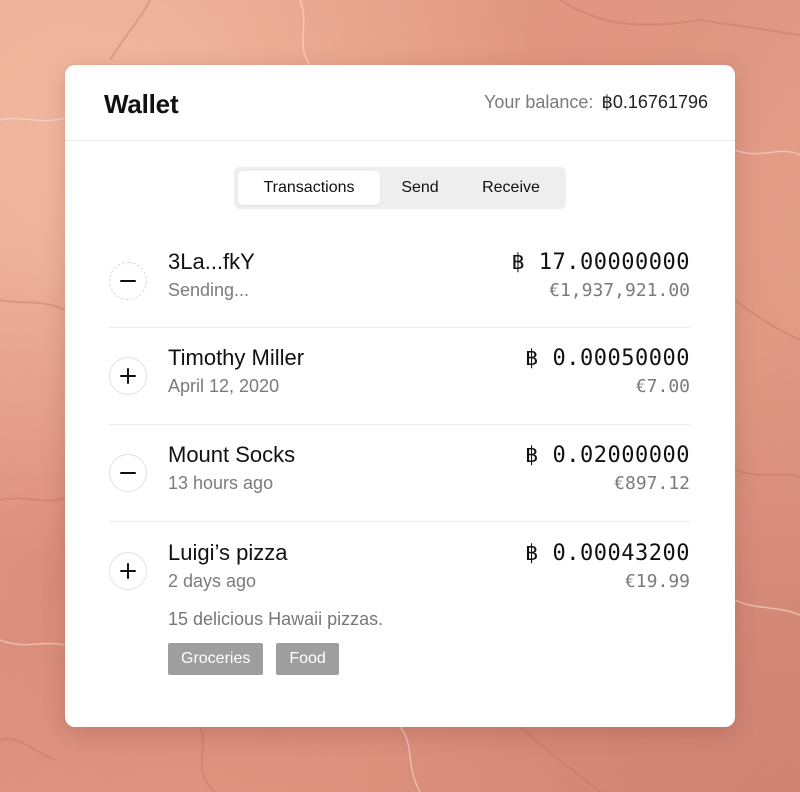  I want to click on transaction-date: 2 days ago, so click(212, 581).